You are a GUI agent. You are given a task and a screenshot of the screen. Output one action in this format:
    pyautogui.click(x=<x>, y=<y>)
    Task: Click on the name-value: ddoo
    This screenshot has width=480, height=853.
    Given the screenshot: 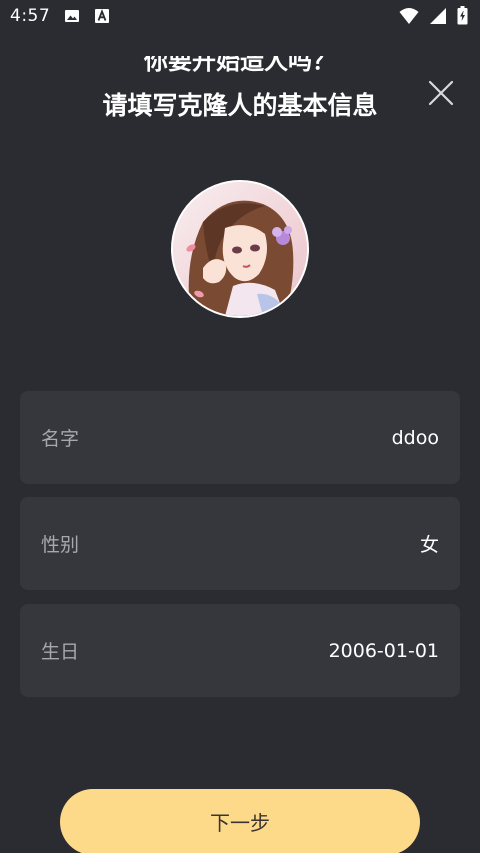 What is the action you would take?
    pyautogui.click(x=415, y=438)
    